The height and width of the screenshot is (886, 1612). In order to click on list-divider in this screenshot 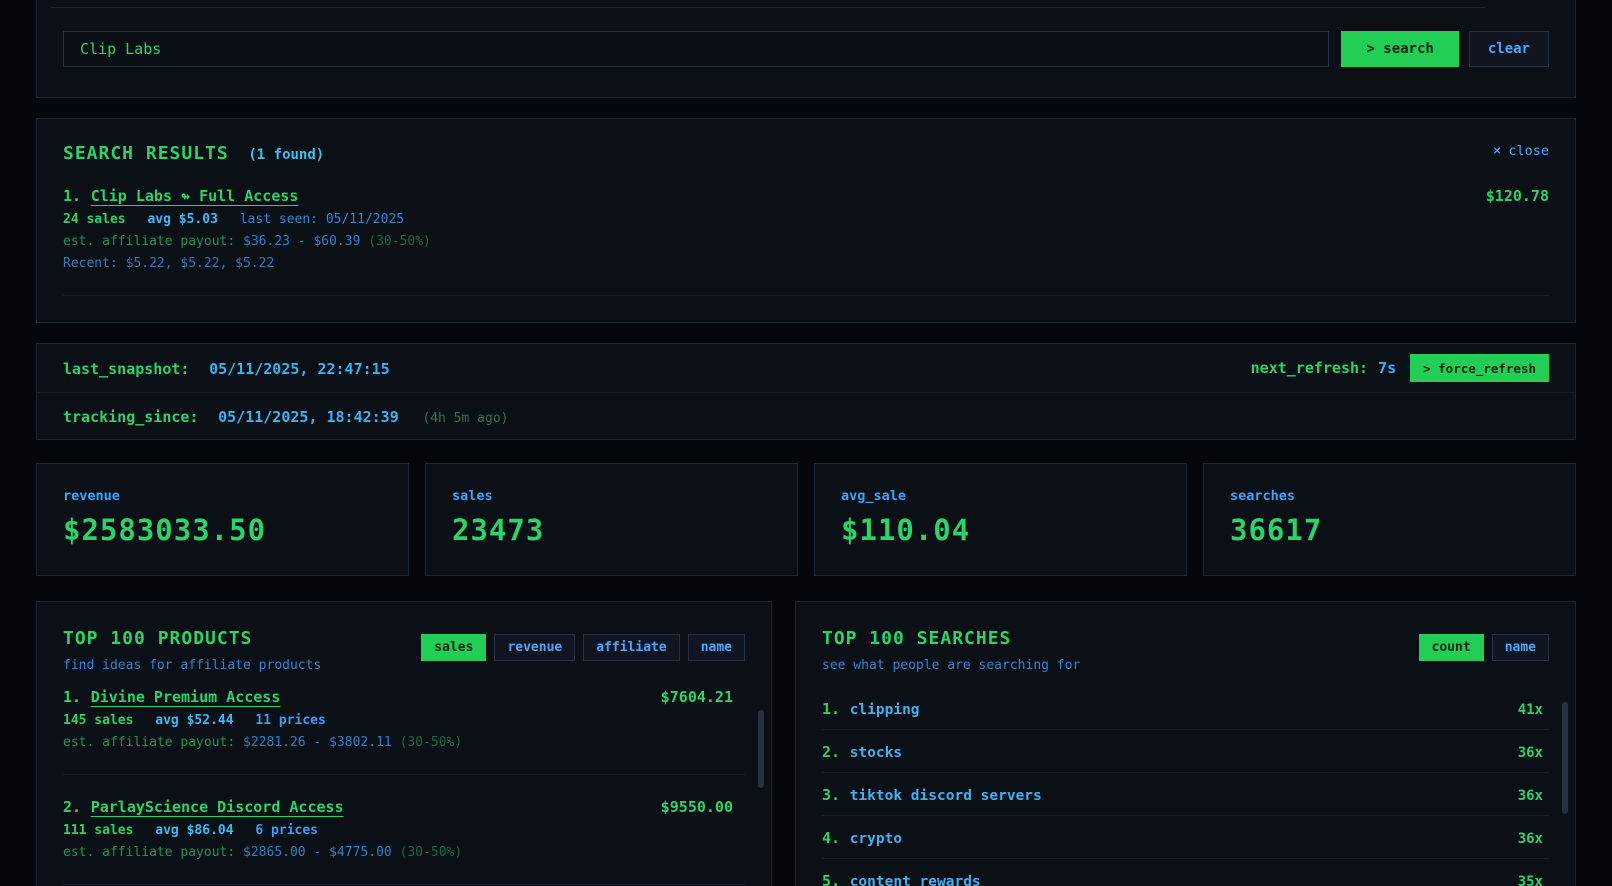, I will do `click(404, 774)`.